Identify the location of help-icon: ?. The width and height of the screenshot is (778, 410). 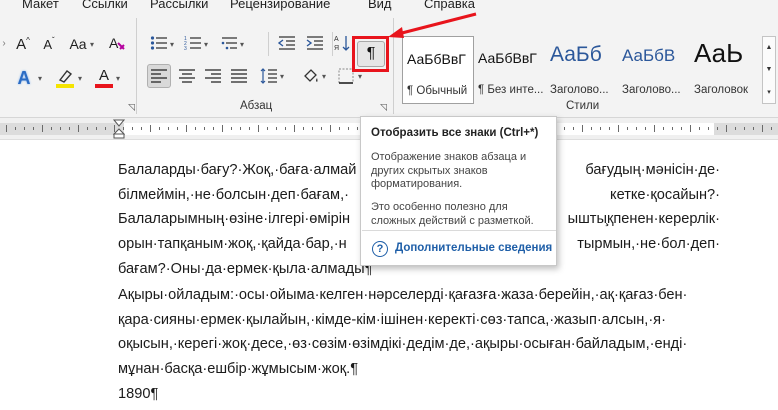
(380, 249).